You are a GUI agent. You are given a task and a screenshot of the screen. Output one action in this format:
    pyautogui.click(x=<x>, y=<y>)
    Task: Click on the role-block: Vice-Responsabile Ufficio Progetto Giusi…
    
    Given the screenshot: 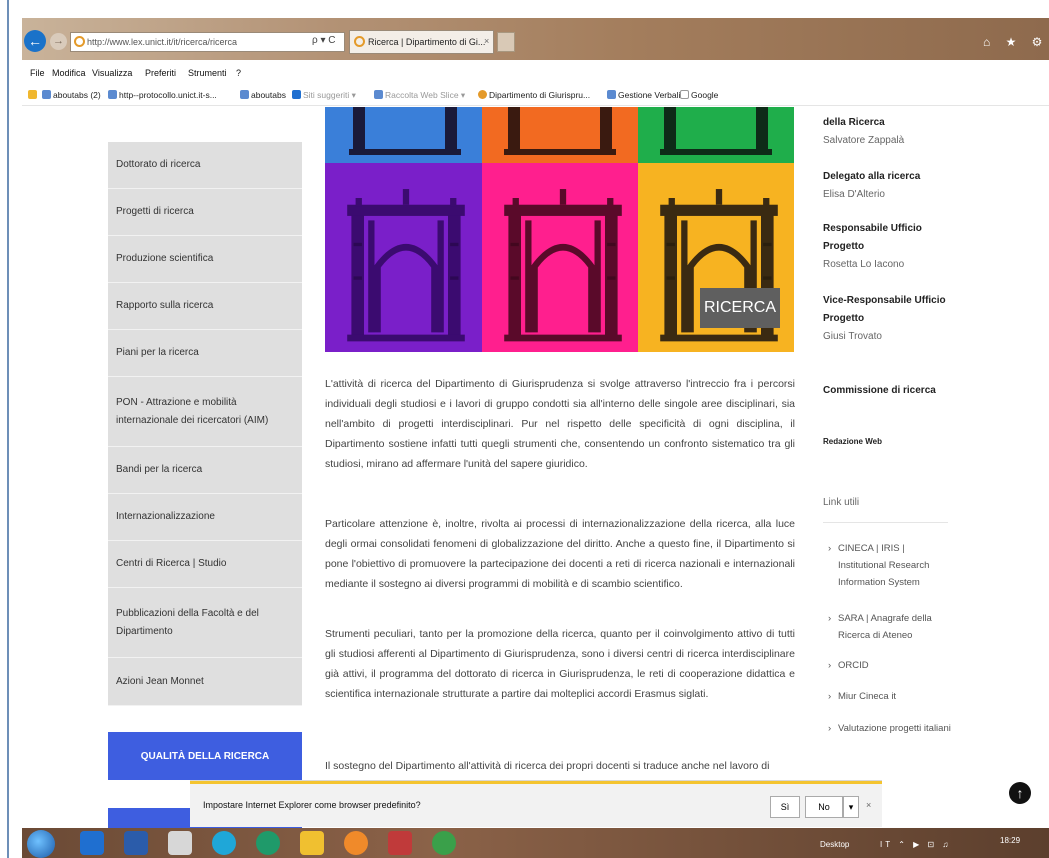 What is the action you would take?
    pyautogui.click(x=885, y=319)
    